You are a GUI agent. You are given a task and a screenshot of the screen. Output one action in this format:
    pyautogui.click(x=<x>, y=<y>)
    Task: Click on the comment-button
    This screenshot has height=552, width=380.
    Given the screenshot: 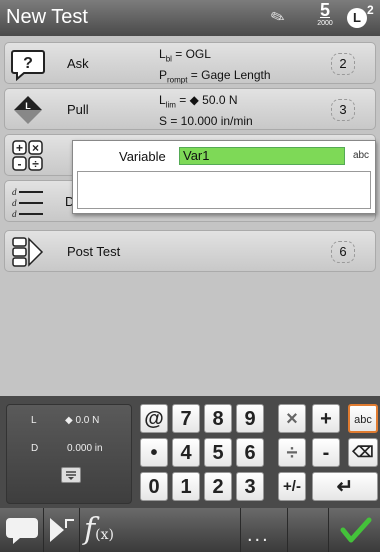 What is the action you would take?
    pyautogui.click(x=22, y=530)
    